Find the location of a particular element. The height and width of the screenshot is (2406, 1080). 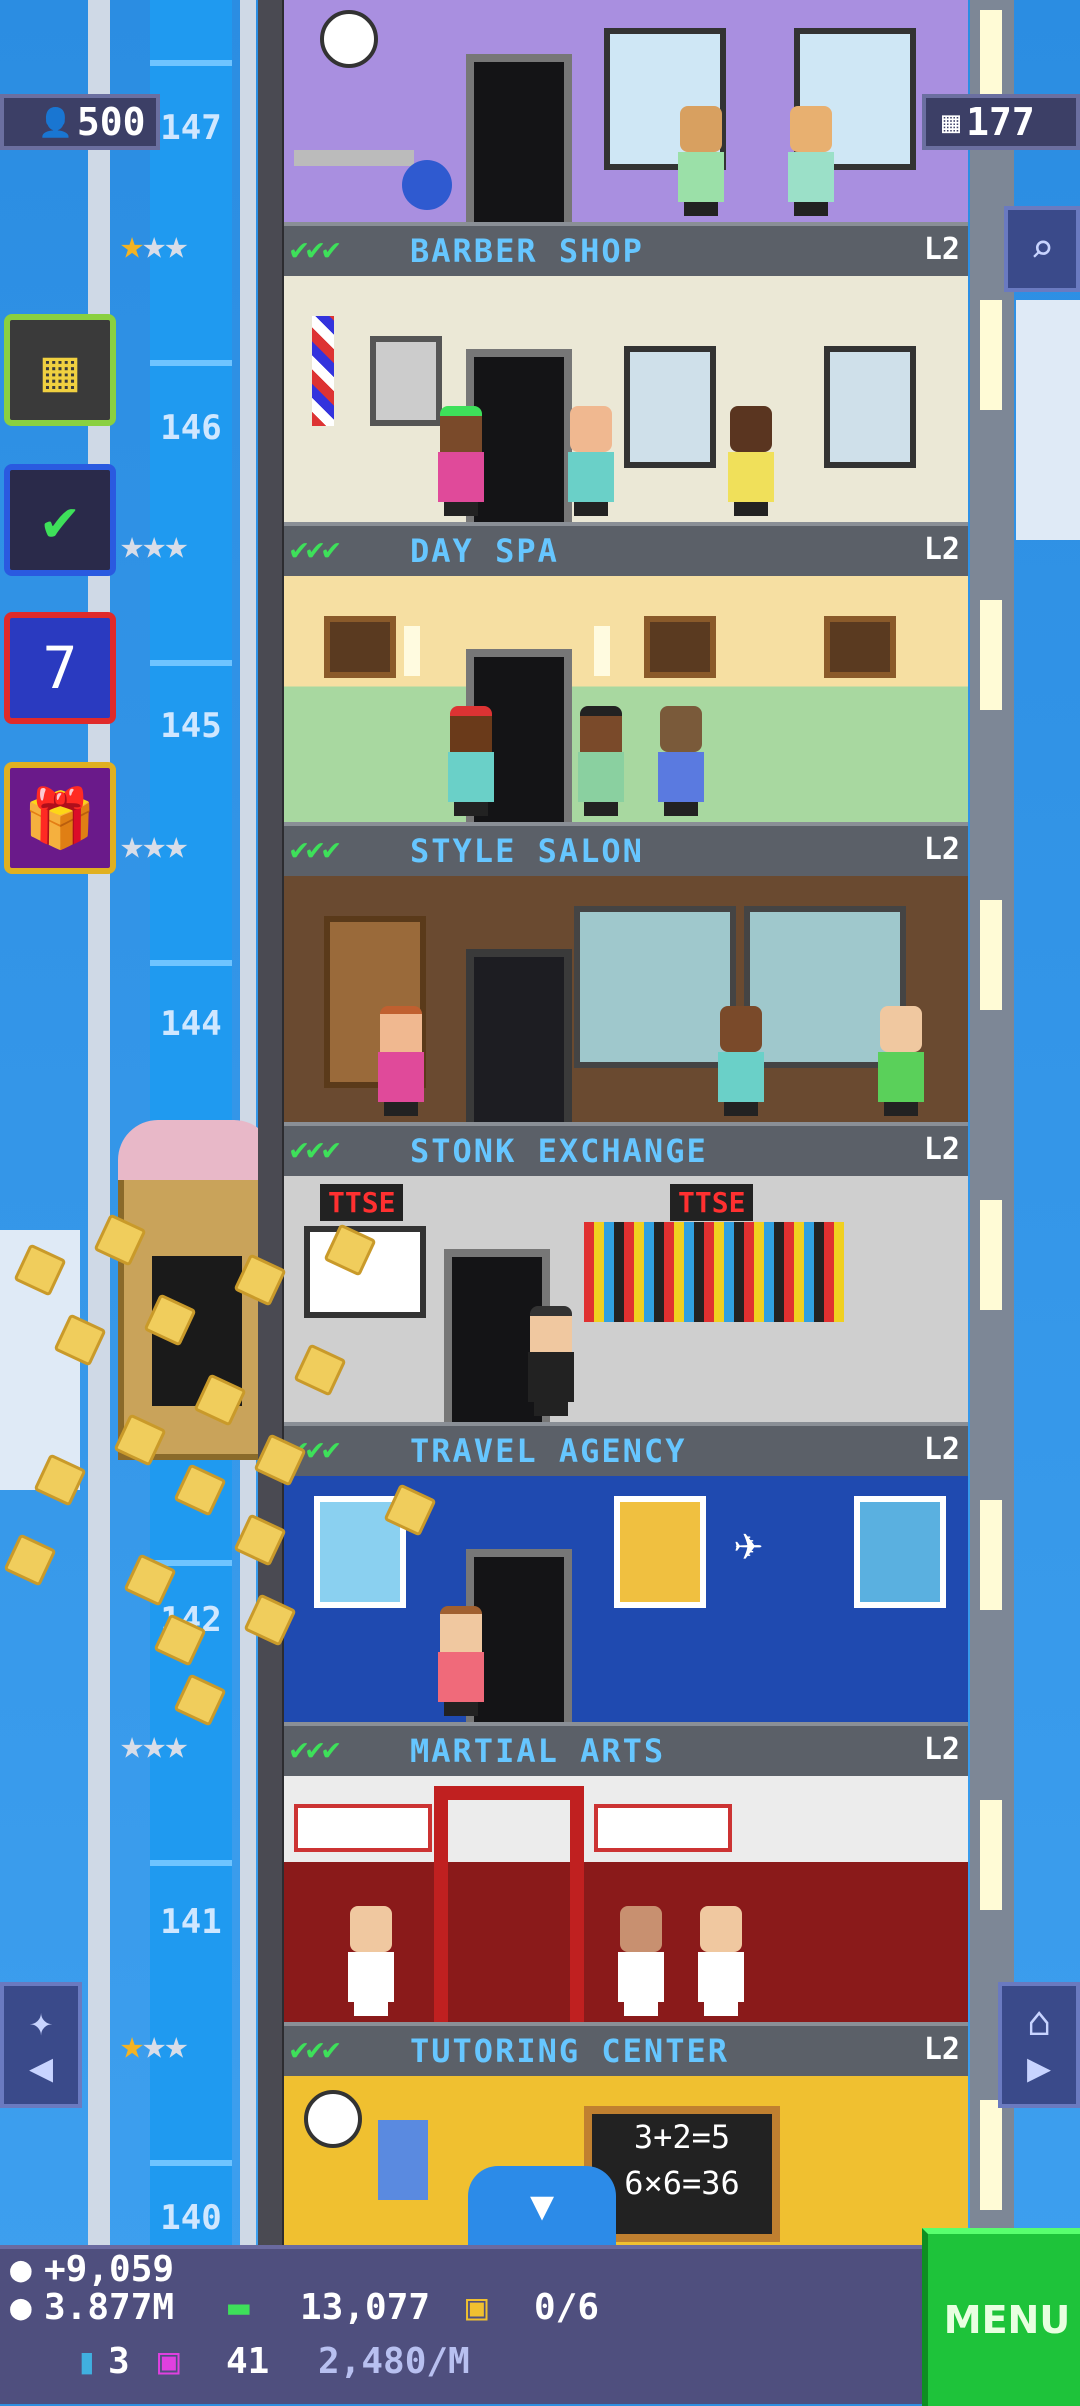

floor-label-tutoring-center: ✔✔✔ TUTORING CENTER L2 is located at coordinates (626, 2051).